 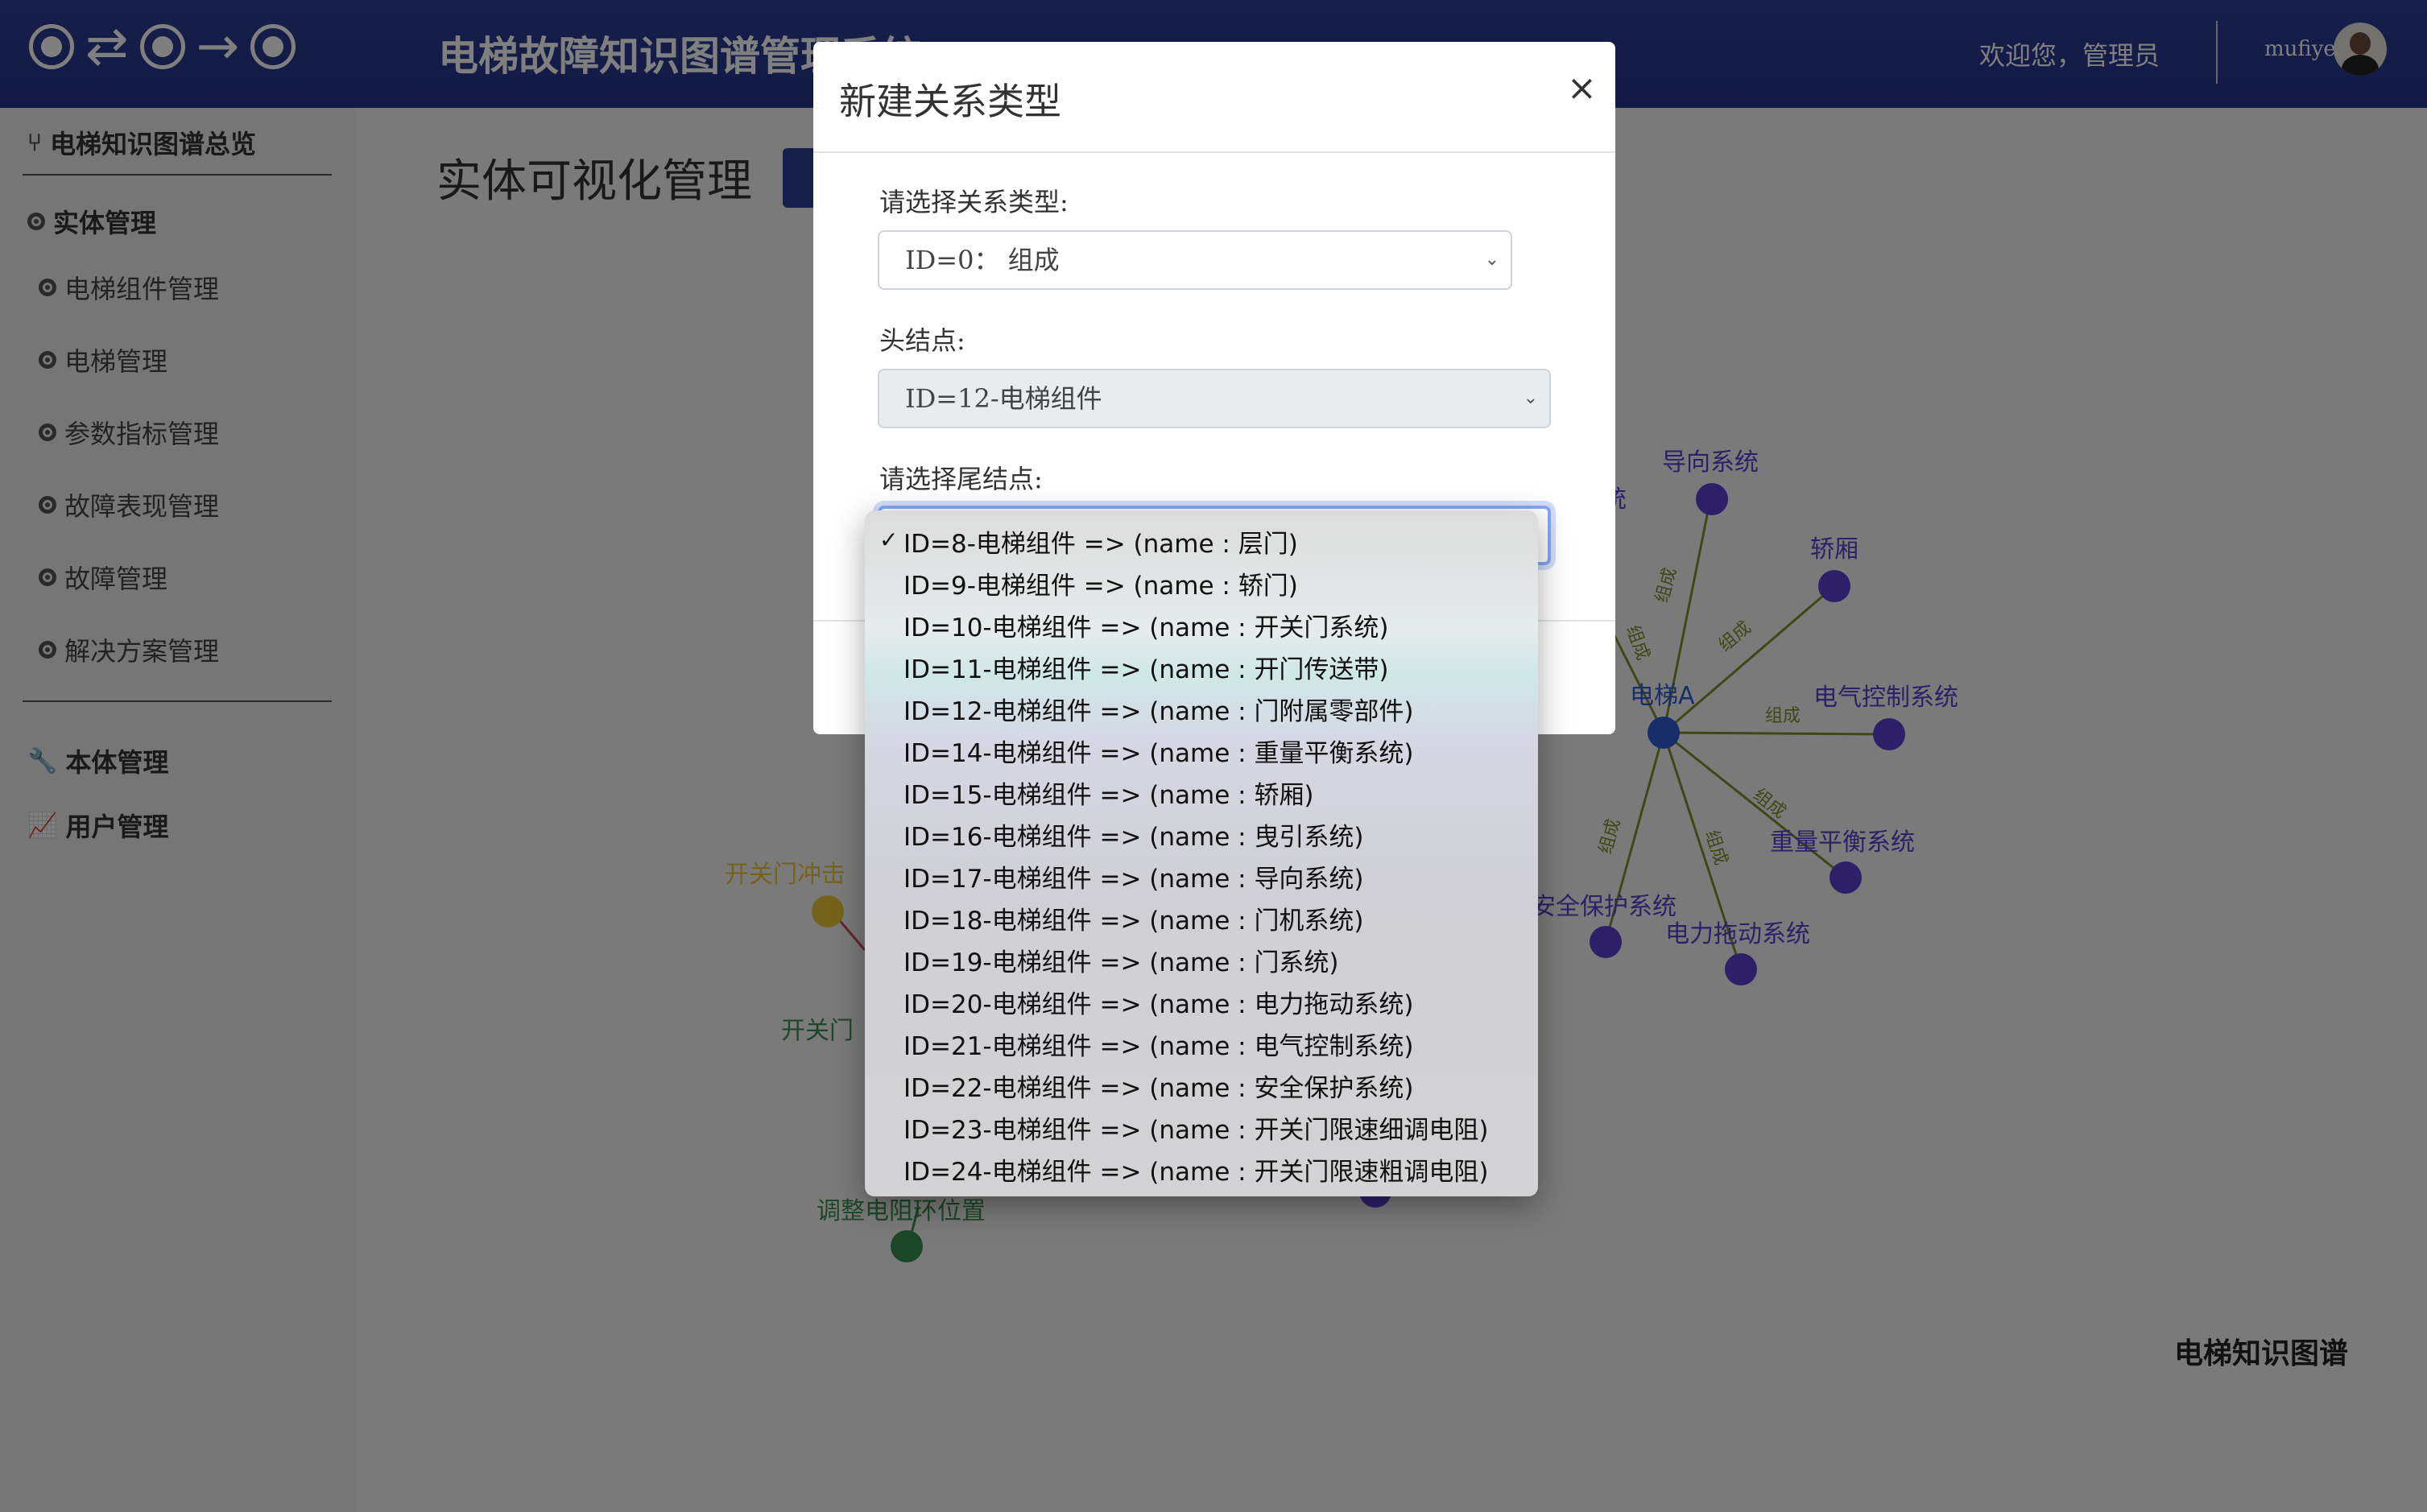 What do you see at coordinates (1146, 625) in the screenshot?
I see `dropdown-option: ID=10-电梯组件 => (name : 开关门系统)` at bounding box center [1146, 625].